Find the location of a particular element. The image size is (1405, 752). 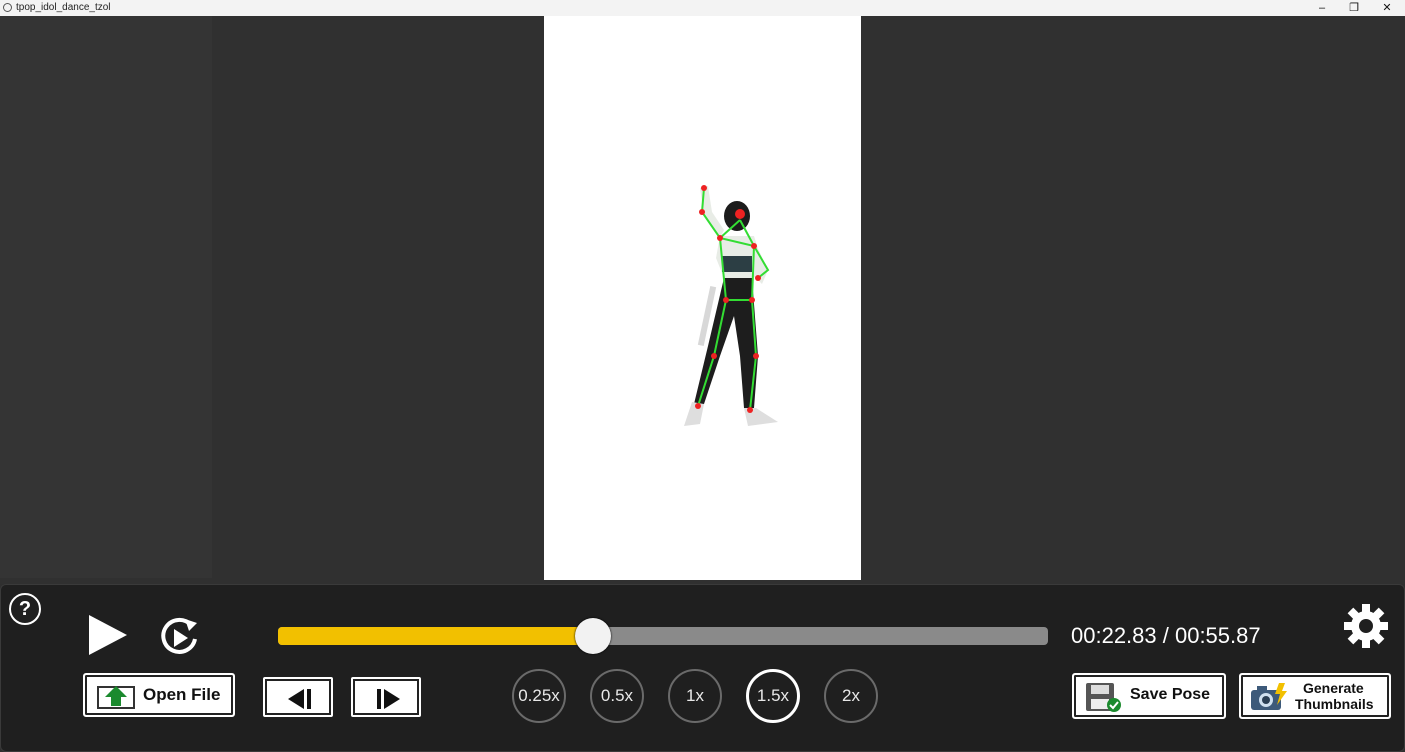

play-icon is located at coordinates (108, 635).